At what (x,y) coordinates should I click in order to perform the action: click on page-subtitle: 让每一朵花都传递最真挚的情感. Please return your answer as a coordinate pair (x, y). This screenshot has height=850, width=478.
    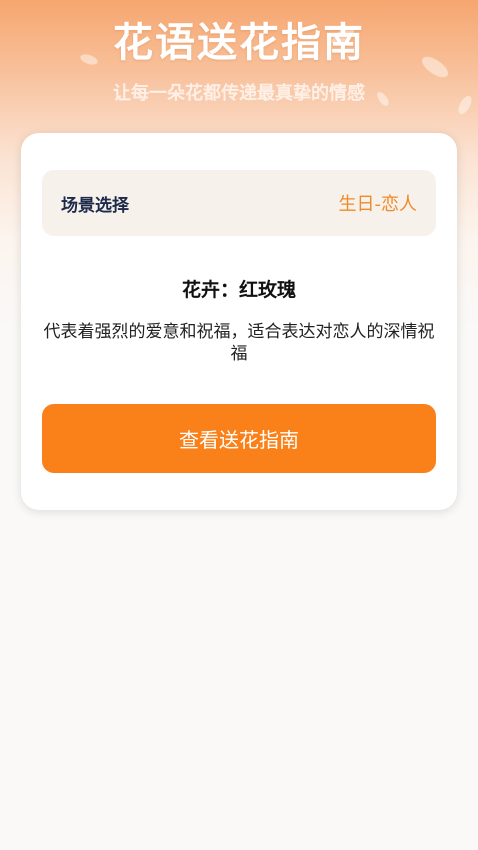
    Looking at the image, I should click on (239, 93).